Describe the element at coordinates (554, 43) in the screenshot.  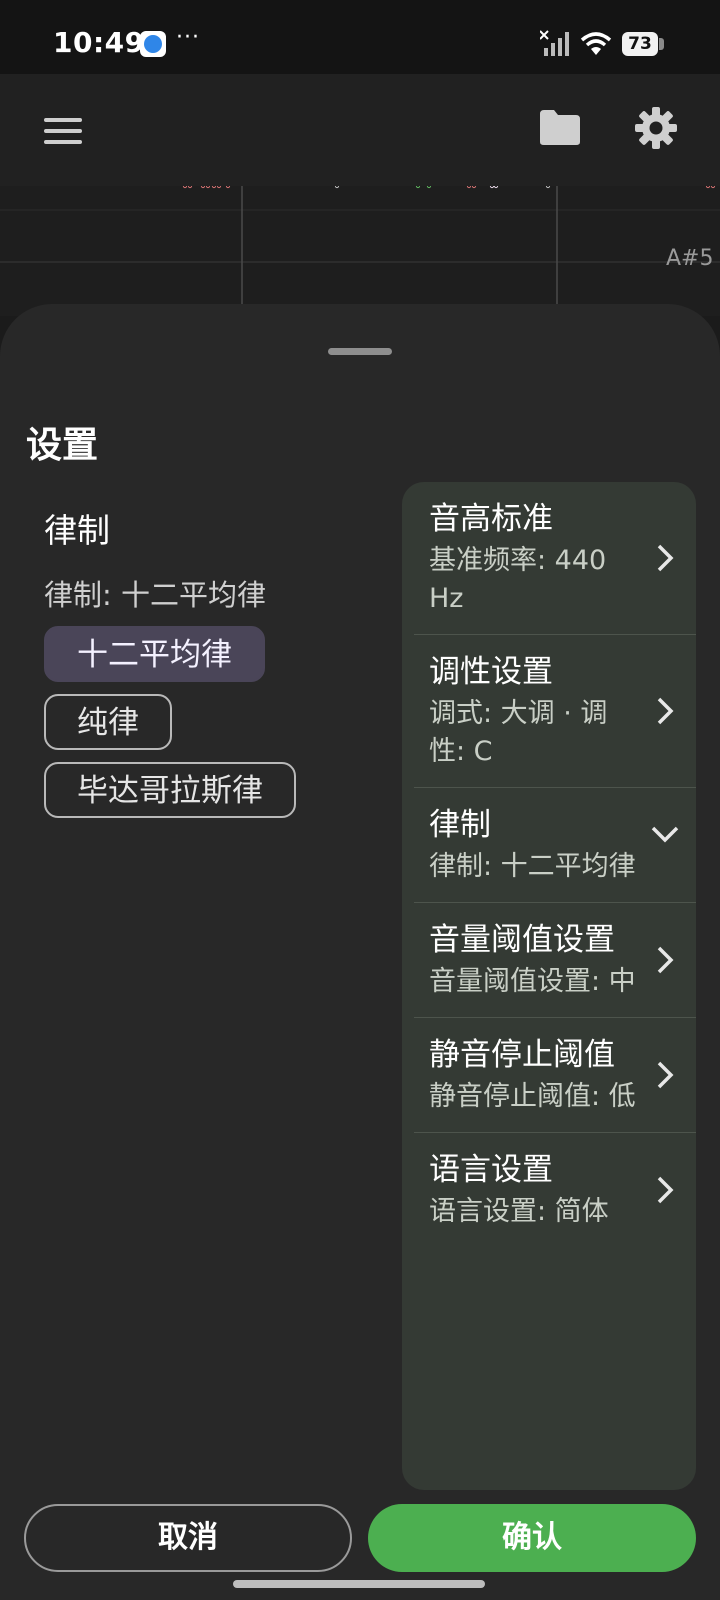
I see `signal-icon` at that location.